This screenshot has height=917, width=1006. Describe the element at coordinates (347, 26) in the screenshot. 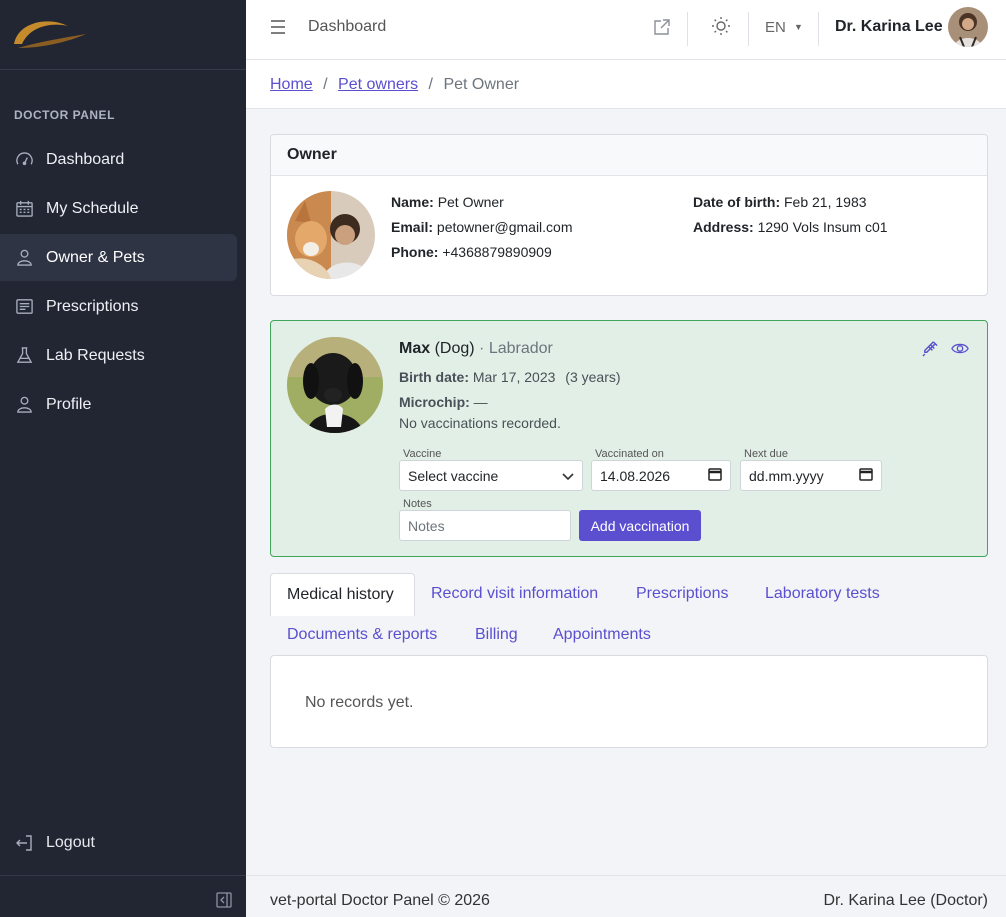

I see `page-title: Dashboard` at that location.